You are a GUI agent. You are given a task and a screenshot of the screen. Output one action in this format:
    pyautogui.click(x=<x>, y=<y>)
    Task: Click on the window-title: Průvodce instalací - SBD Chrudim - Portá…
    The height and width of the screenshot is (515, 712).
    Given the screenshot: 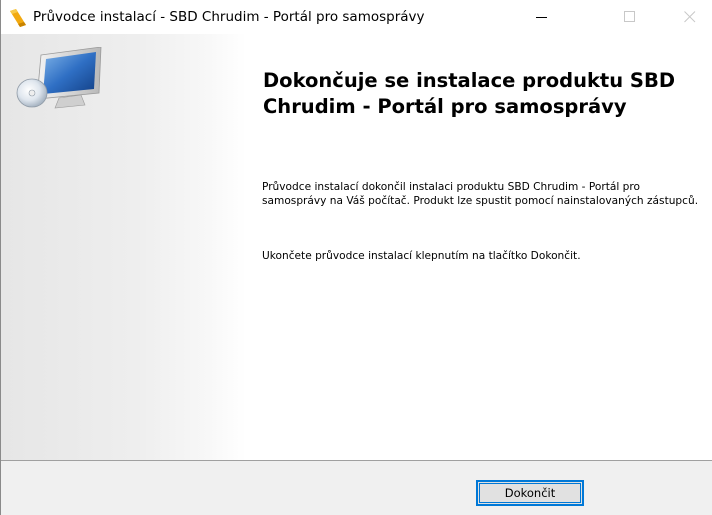 What is the action you would take?
    pyautogui.click(x=229, y=17)
    